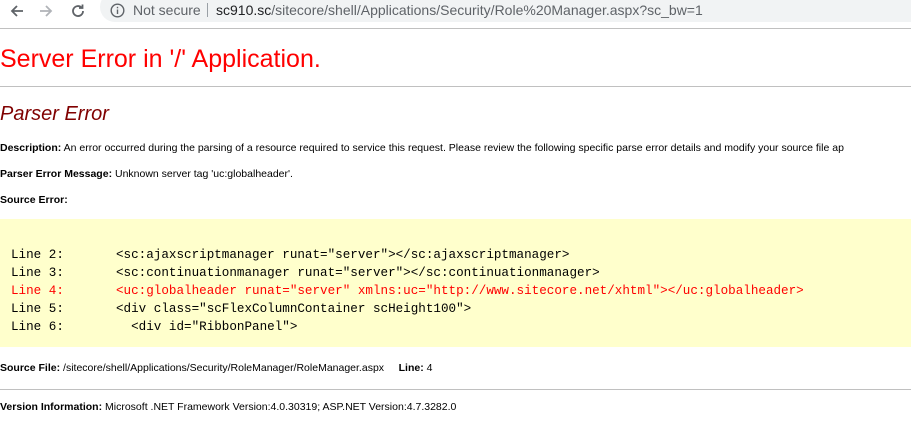  Describe the element at coordinates (37, 309) in the screenshot. I see `code-line-number: Line 5:` at that location.